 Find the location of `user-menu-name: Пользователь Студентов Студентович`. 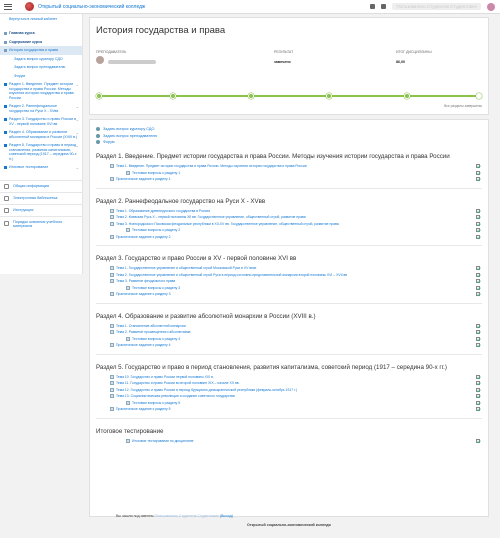

user-menu-name: Пользователь Студентов Студентович is located at coordinates (436, 6).